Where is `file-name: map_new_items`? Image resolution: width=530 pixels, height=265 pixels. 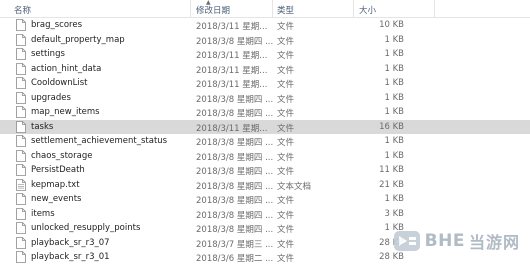
file-name: map_new_items is located at coordinates (65, 112).